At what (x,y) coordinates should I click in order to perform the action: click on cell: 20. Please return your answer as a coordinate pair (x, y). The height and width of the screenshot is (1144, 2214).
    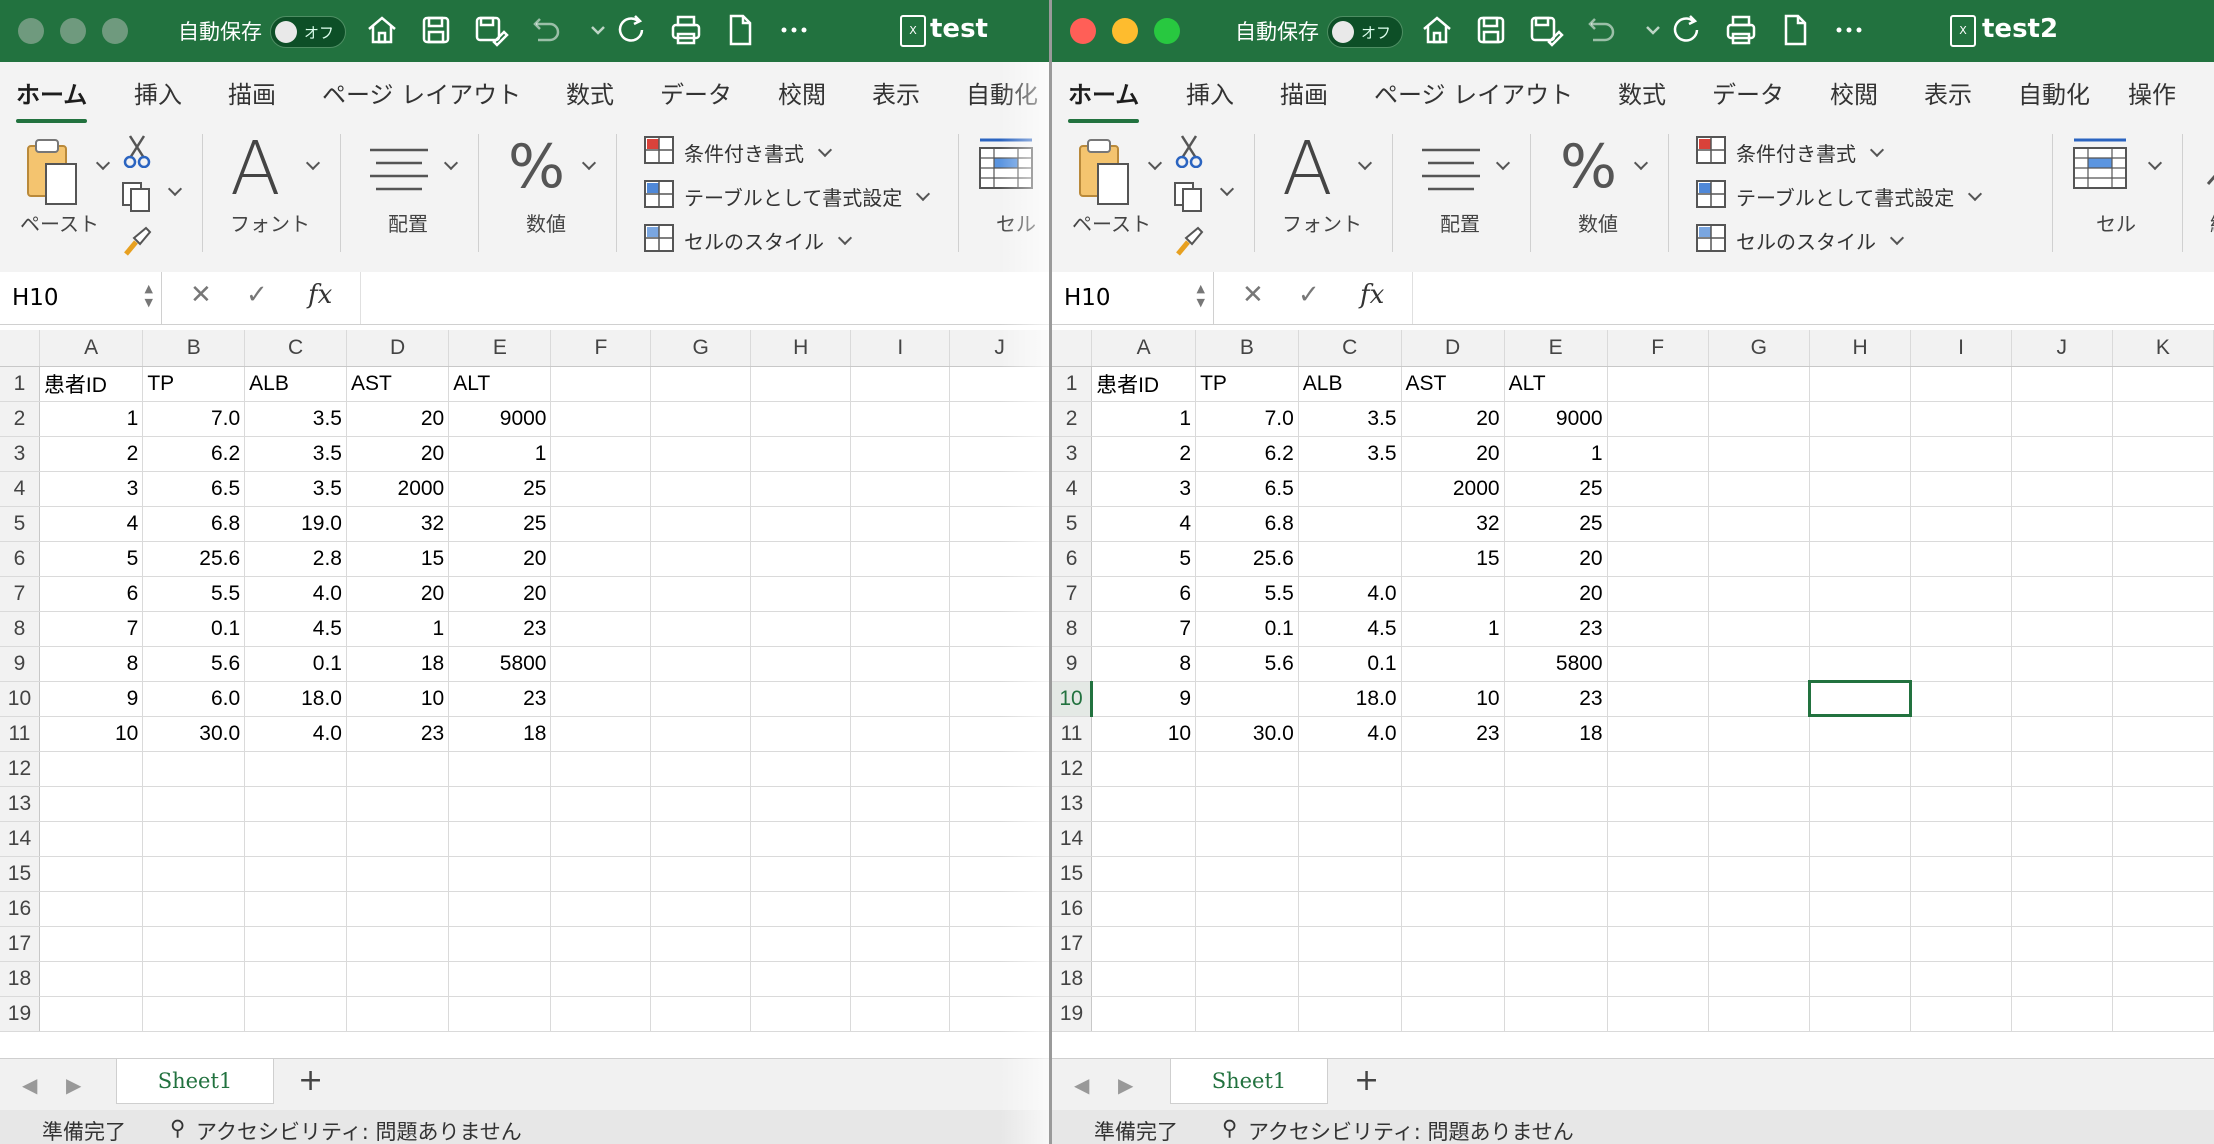
    Looking at the image, I should click on (1556, 594).